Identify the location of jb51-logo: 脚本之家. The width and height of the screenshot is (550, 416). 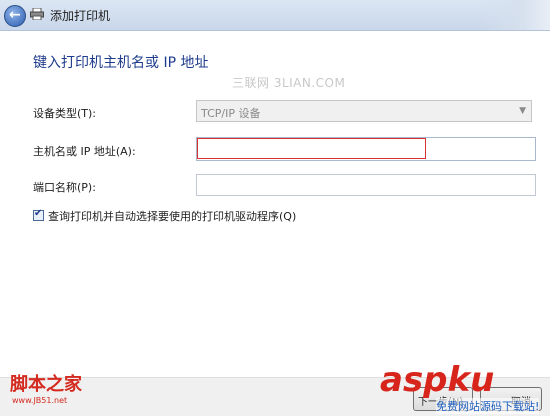
(46, 384).